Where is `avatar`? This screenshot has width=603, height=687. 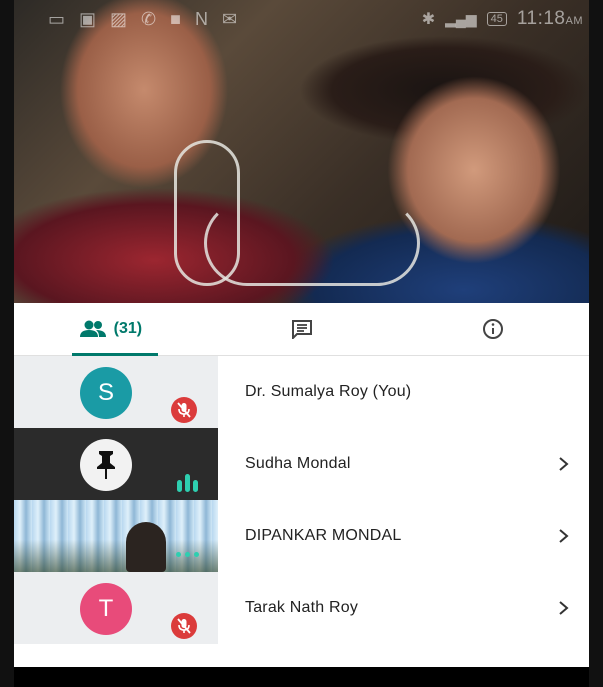 avatar is located at coordinates (106, 465).